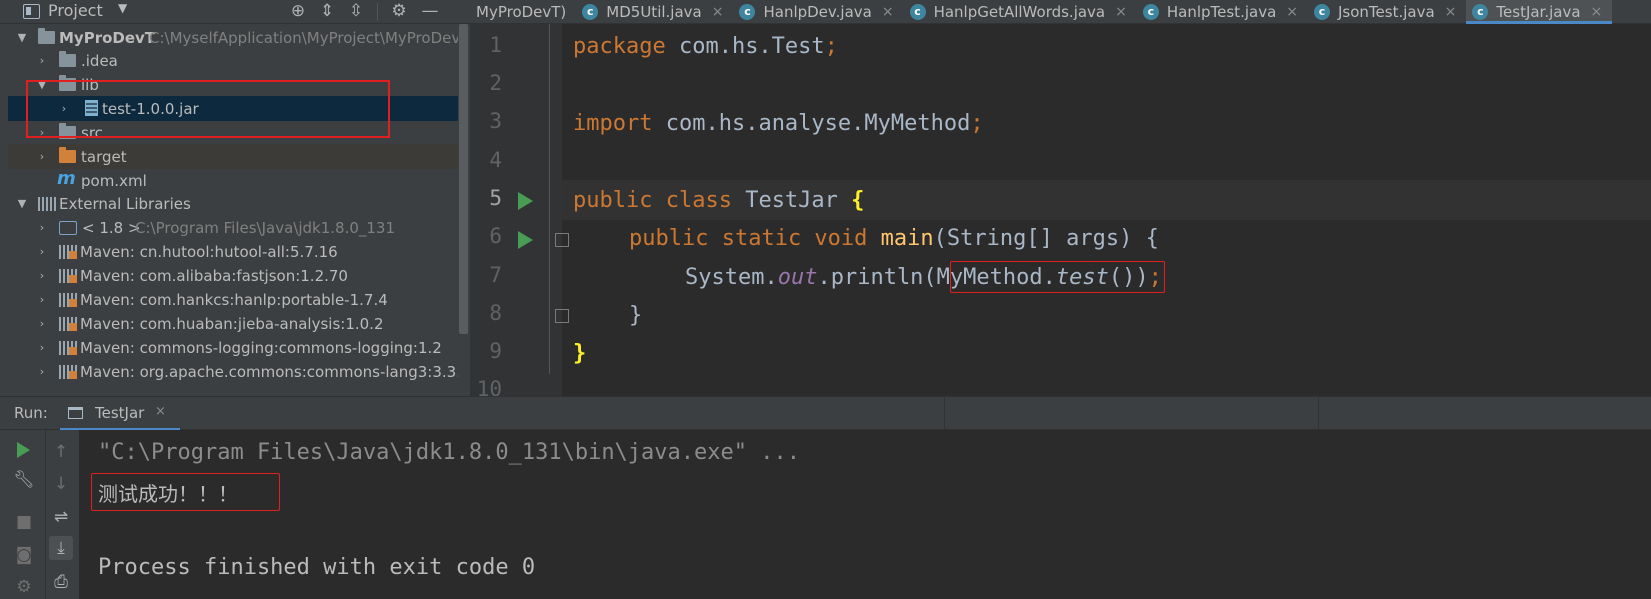 The height and width of the screenshot is (599, 1651). Describe the element at coordinates (46, 36) in the screenshot. I see `module-folder-icon` at that location.